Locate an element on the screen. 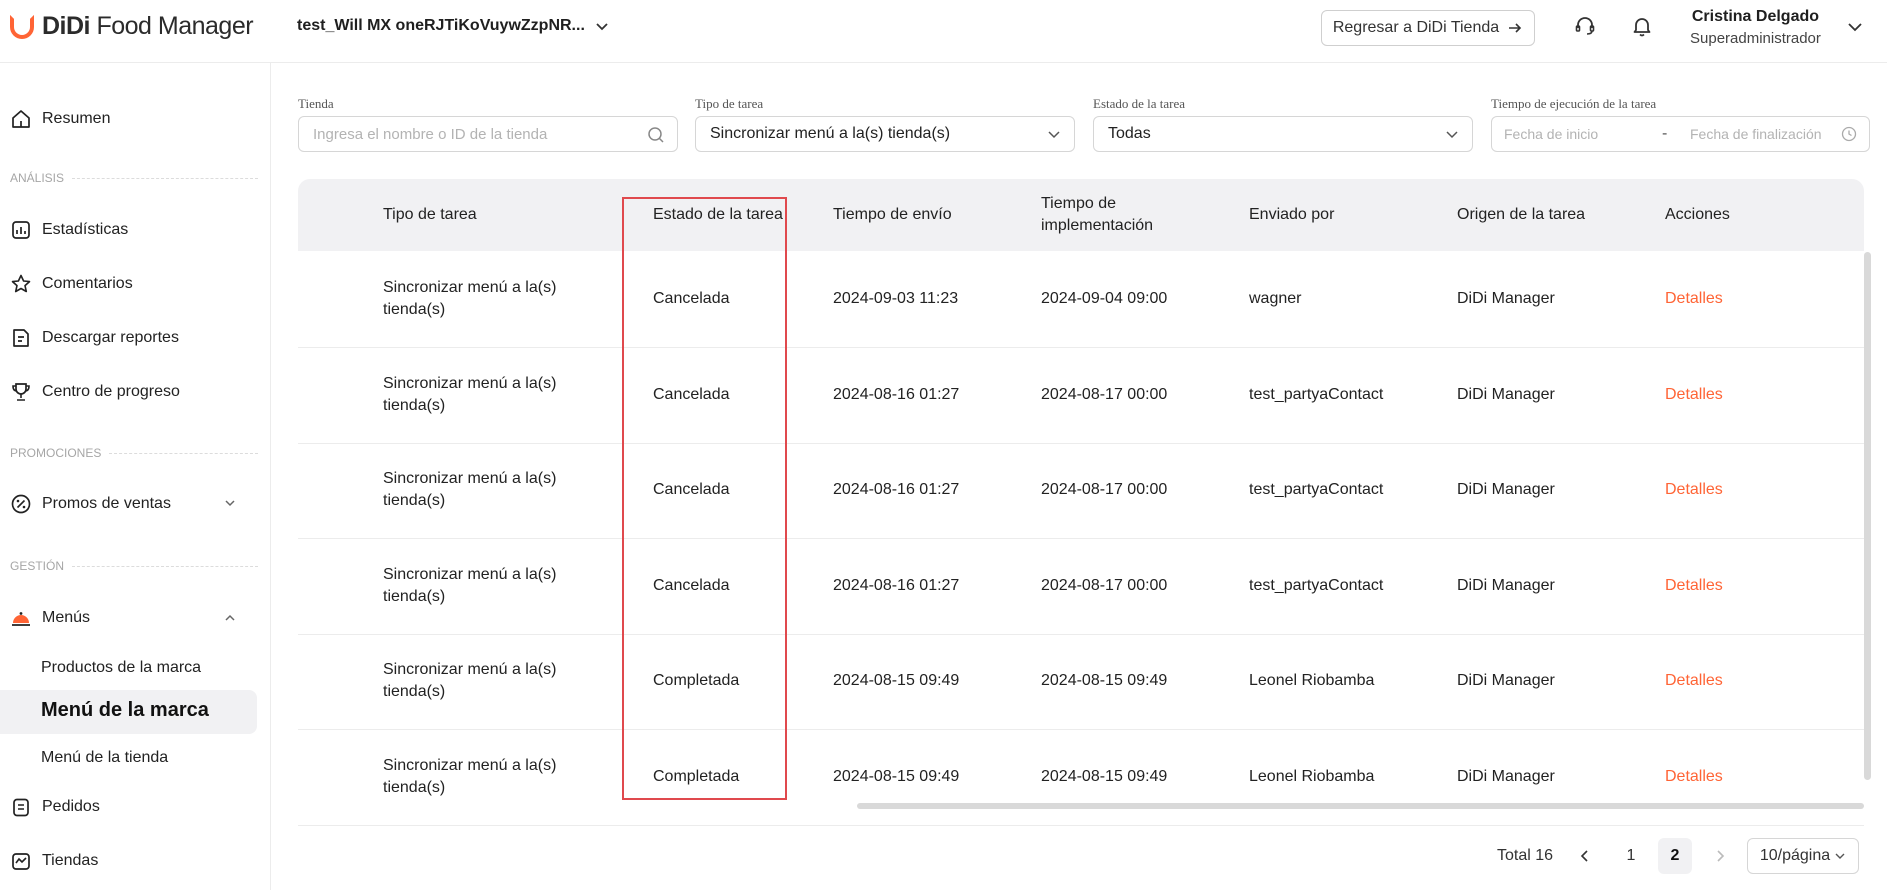 The image size is (1887, 890). store-icon is located at coordinates (21, 861).